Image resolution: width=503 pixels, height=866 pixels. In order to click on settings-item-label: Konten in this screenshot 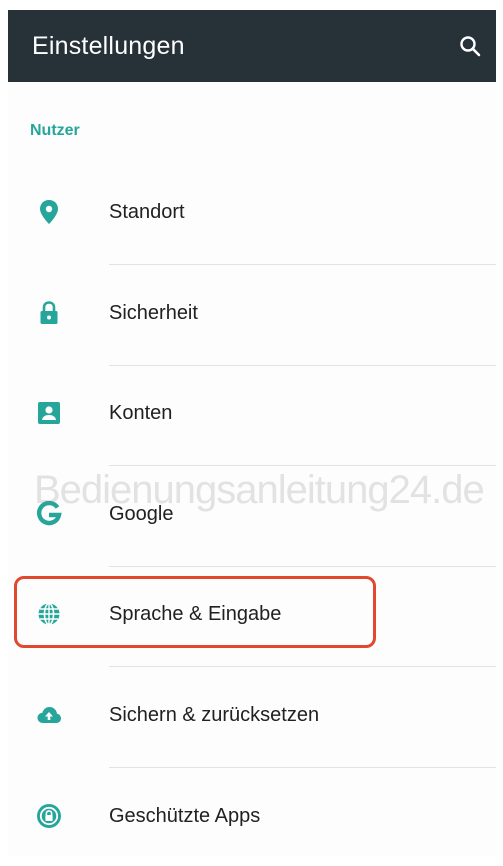, I will do `click(141, 412)`.